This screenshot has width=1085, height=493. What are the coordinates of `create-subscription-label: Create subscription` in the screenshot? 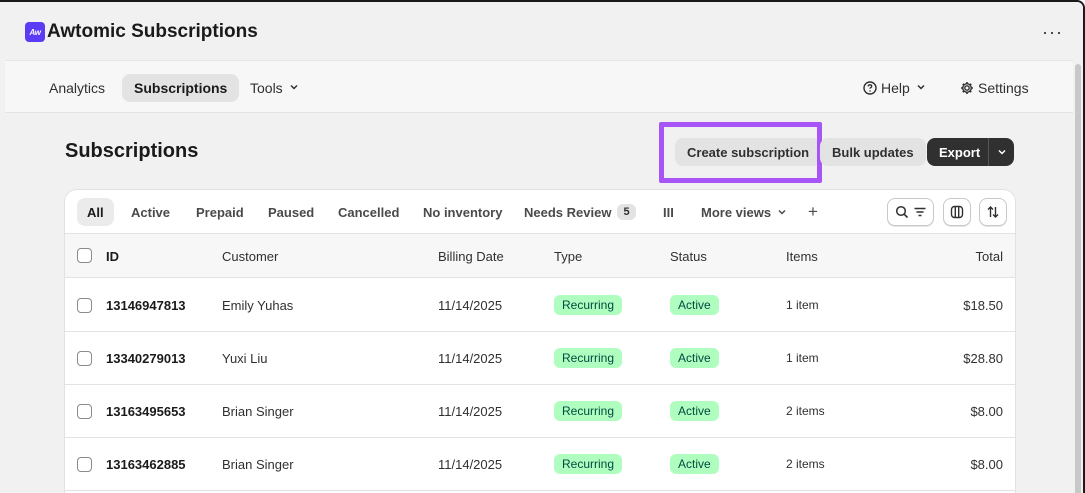 It's located at (748, 152).